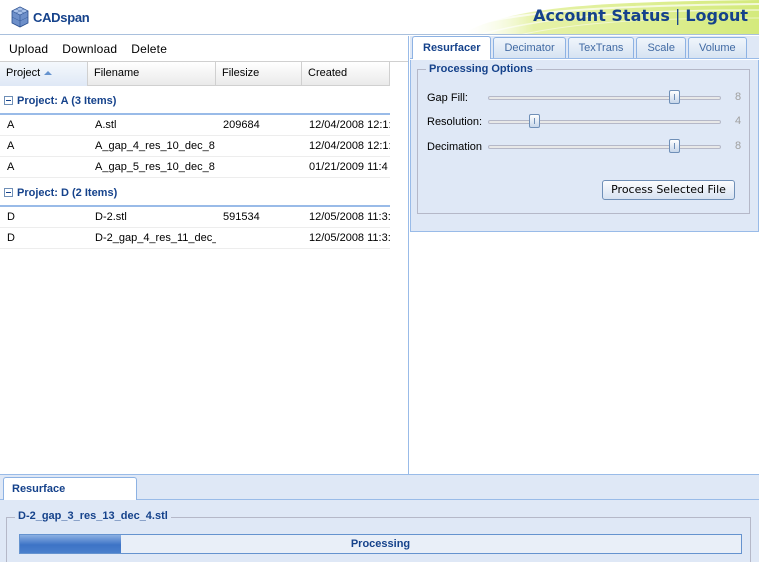 Image resolution: width=759 pixels, height=562 pixels. I want to click on file-toolbar: Upload Download Delete, so click(204, 49).